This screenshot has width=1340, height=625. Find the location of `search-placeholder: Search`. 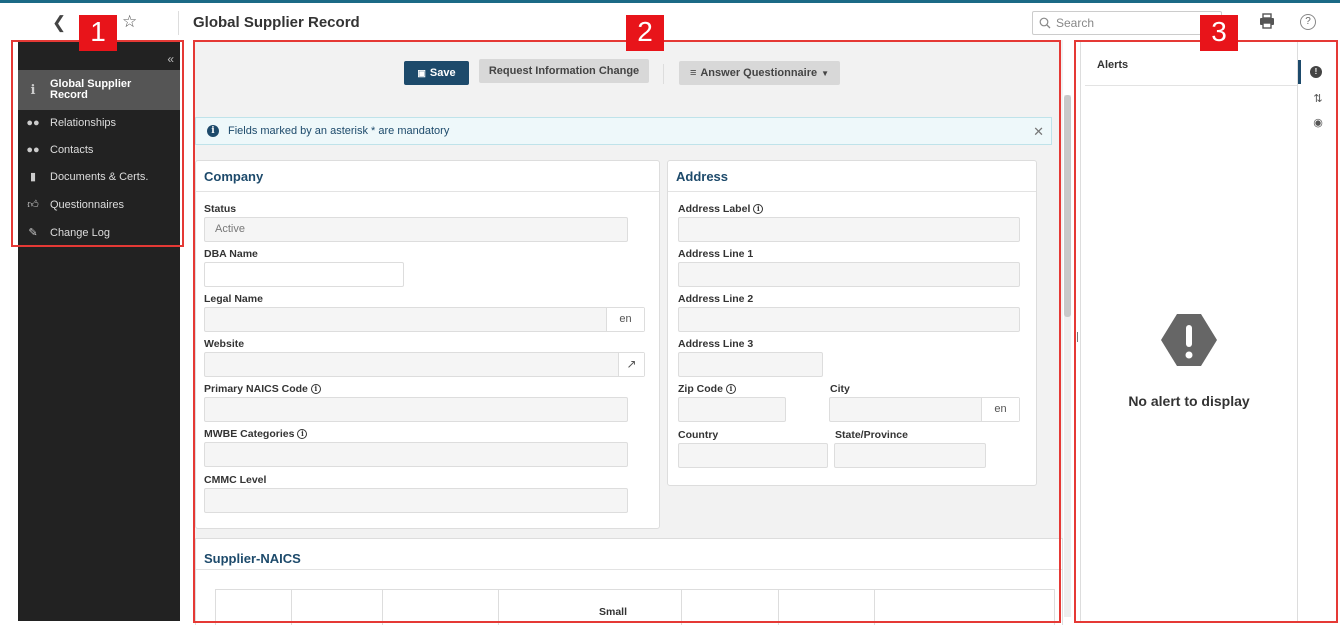

search-placeholder: Search is located at coordinates (1075, 23).